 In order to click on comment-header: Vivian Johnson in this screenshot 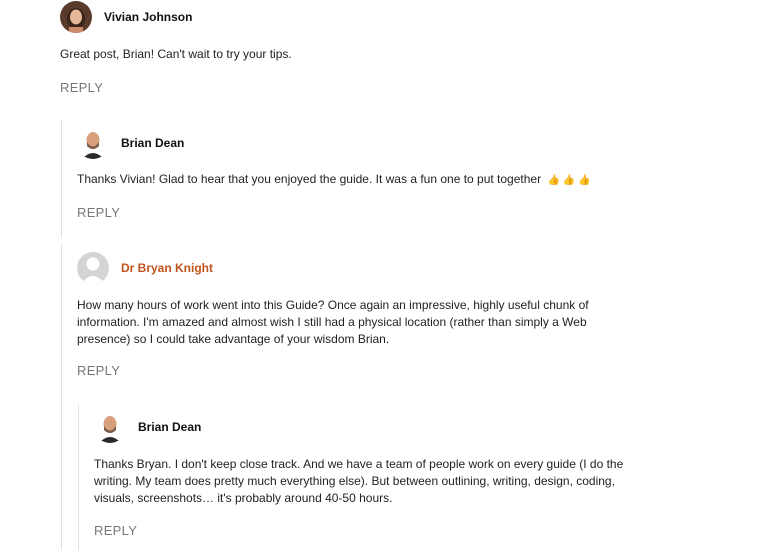, I will do `click(400, 17)`.